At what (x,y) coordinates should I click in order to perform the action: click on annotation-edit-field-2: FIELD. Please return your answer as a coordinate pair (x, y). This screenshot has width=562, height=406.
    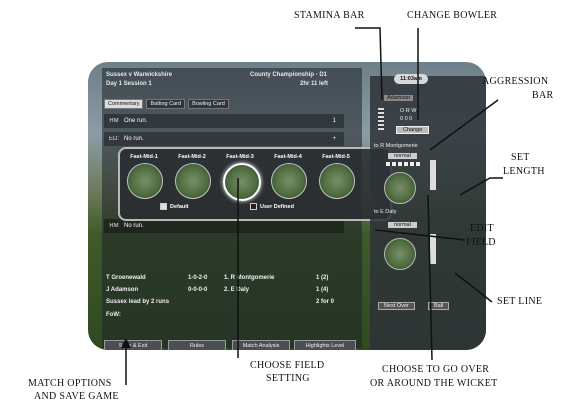
    Looking at the image, I should click on (481, 242).